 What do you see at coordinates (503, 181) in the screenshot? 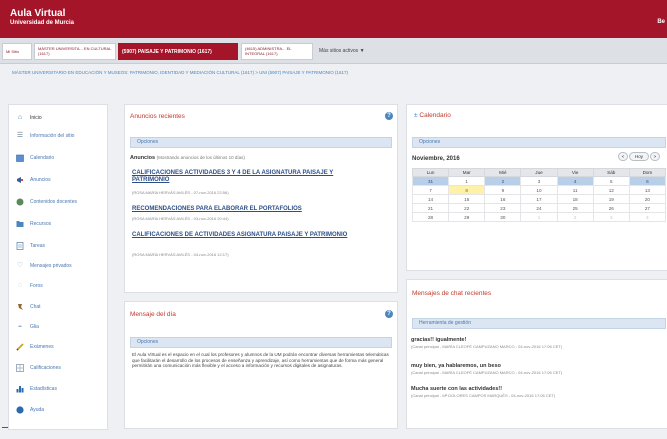
I see `calendar-day: 2` at bounding box center [503, 181].